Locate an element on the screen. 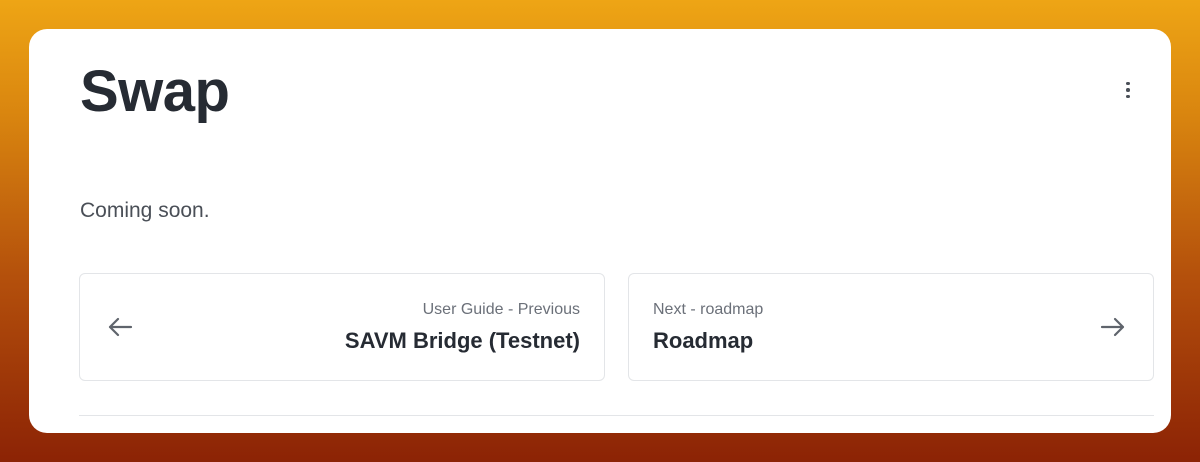 Image resolution: width=1200 pixels, height=462 pixels. previous-page-subtitle: User Guide - Previous is located at coordinates (501, 309).